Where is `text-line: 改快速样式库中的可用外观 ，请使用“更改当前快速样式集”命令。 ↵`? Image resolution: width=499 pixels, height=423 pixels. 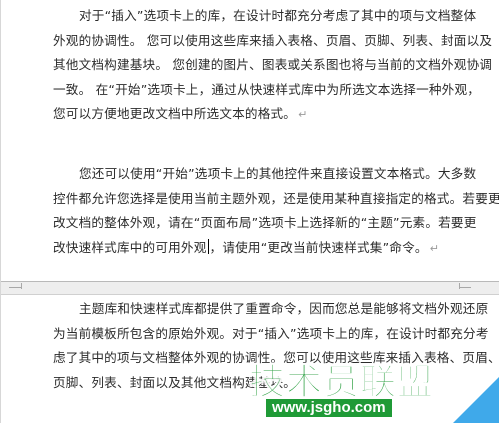 text-line: 改快速样式库中的可用外观 ，请使用“更改当前快速样式集”命令。 ↵ is located at coordinates (259, 248).